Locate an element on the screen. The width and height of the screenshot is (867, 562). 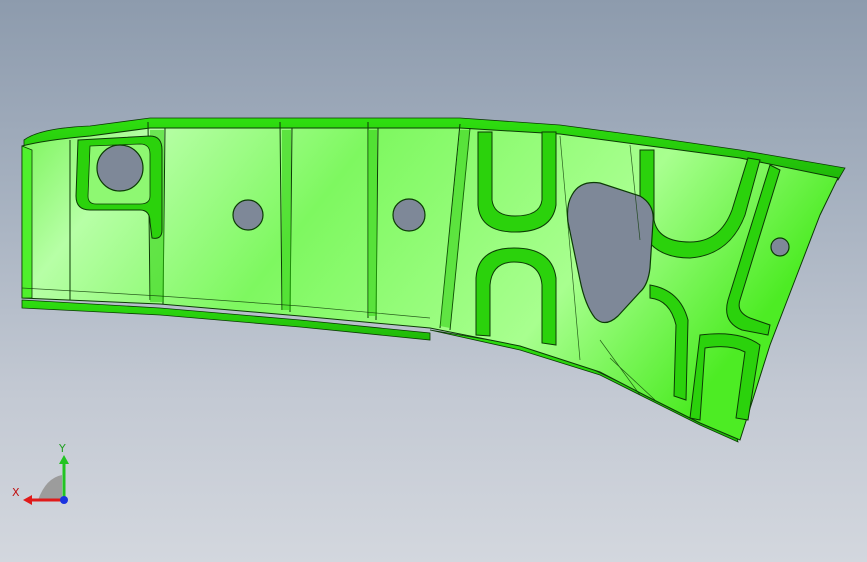
x-axis-label: X is located at coordinates (16, 492).